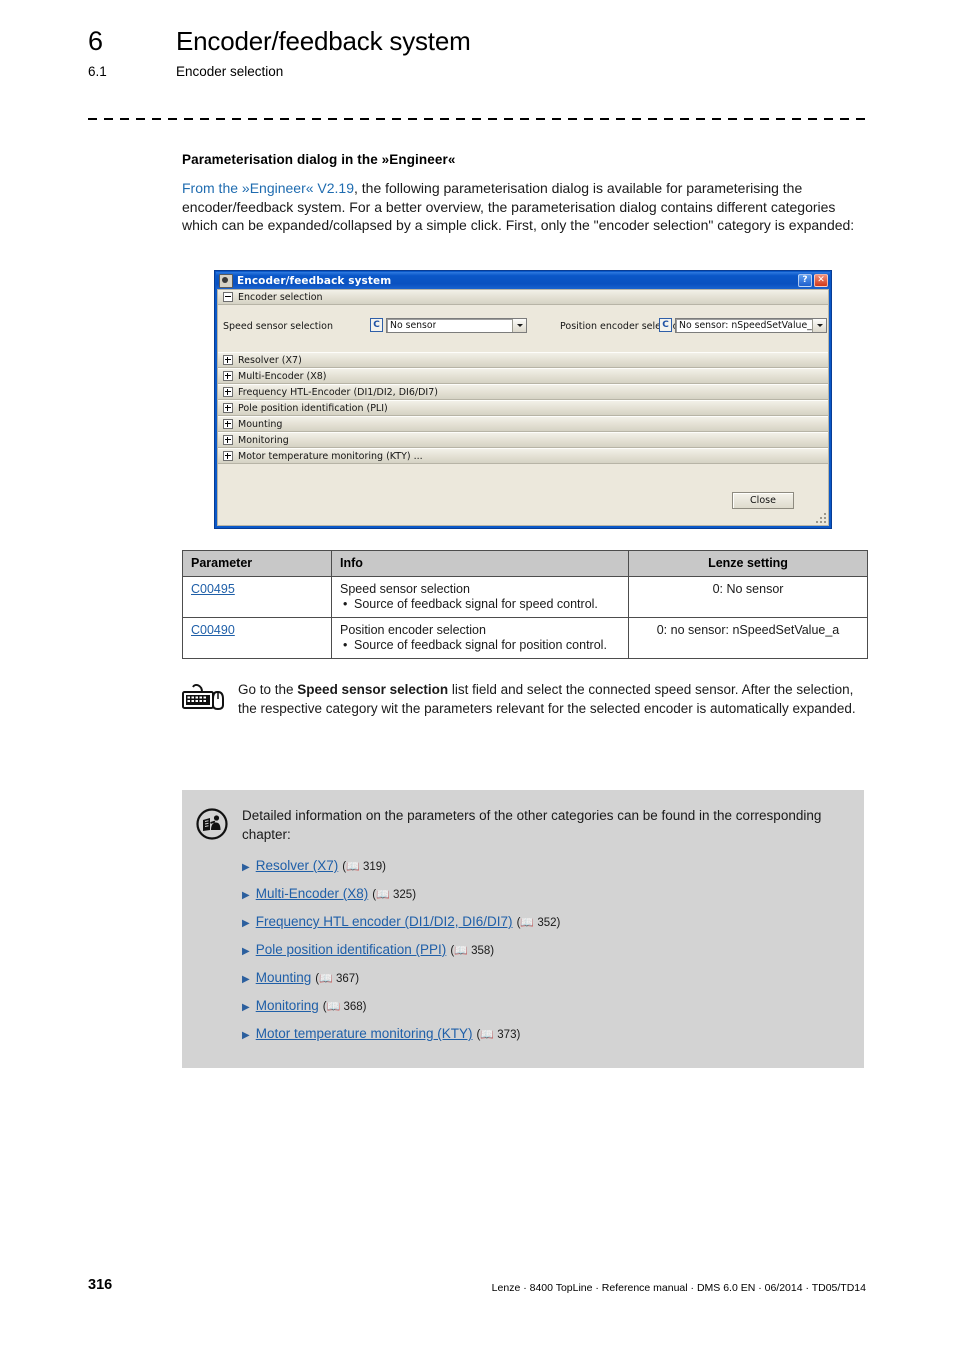  What do you see at coordinates (268, 689) in the screenshot?
I see `howto-line1-pre: Go to the` at bounding box center [268, 689].